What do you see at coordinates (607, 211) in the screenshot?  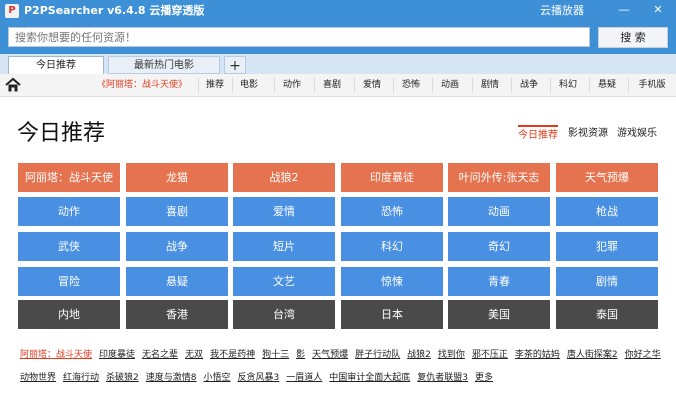 I see `grid-cell: 枪战` at bounding box center [607, 211].